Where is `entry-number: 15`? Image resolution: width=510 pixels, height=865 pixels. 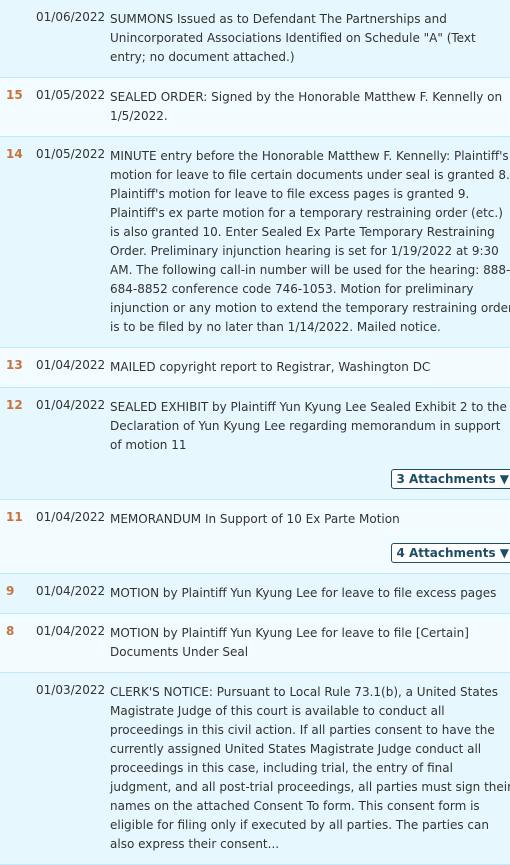 entry-number: 15 is located at coordinates (15, 95).